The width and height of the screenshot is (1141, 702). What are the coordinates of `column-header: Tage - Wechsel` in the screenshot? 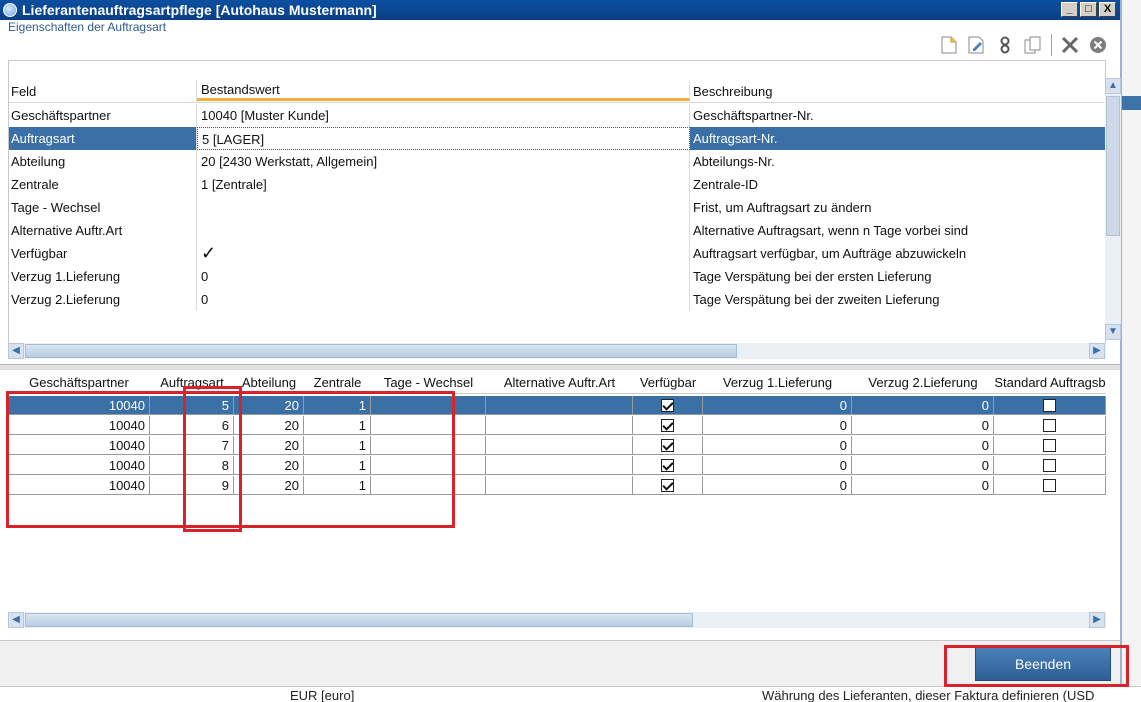 It's located at (428, 383).